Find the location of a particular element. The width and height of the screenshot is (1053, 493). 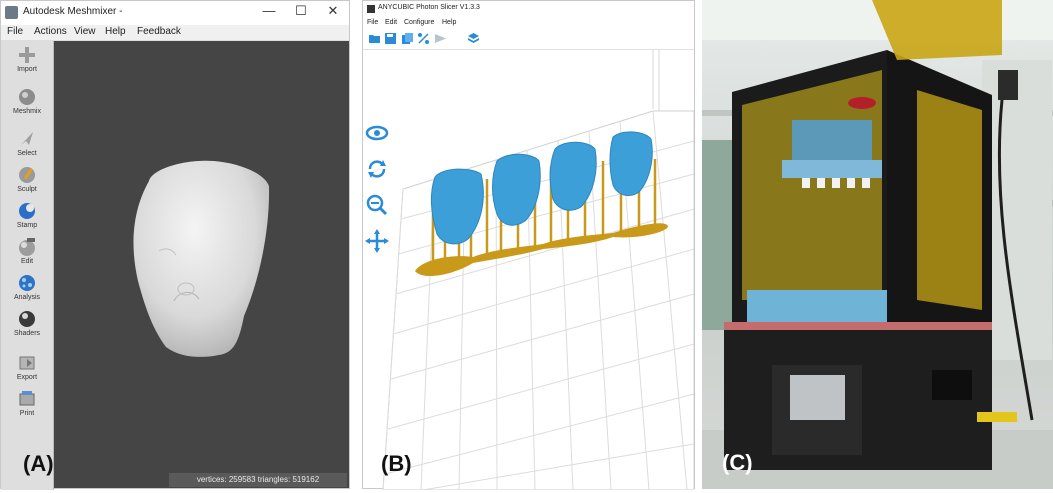

menu-file: File is located at coordinates (15, 31).